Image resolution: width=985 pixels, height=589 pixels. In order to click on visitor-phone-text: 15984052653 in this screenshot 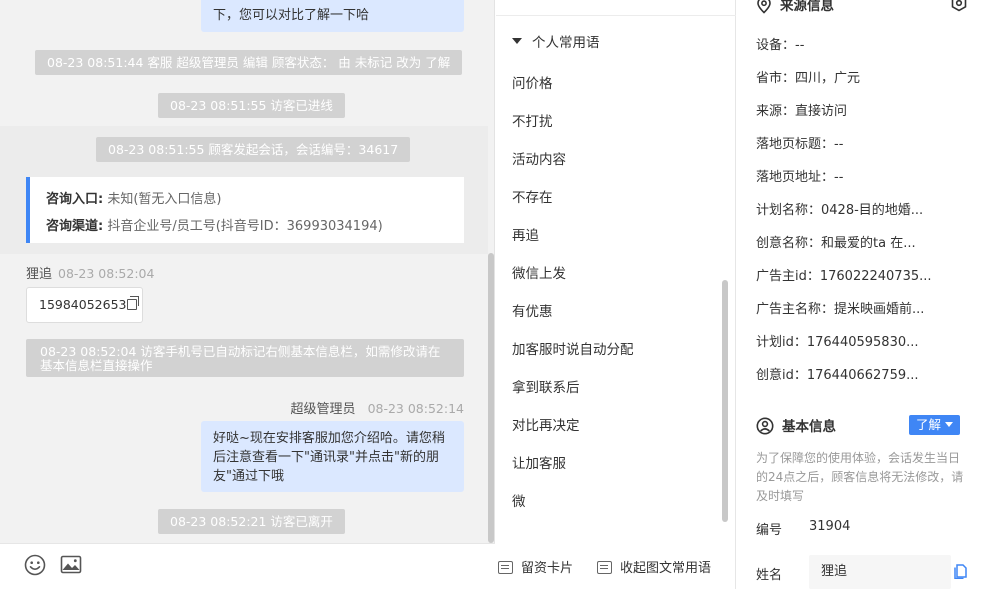, I will do `click(83, 304)`.